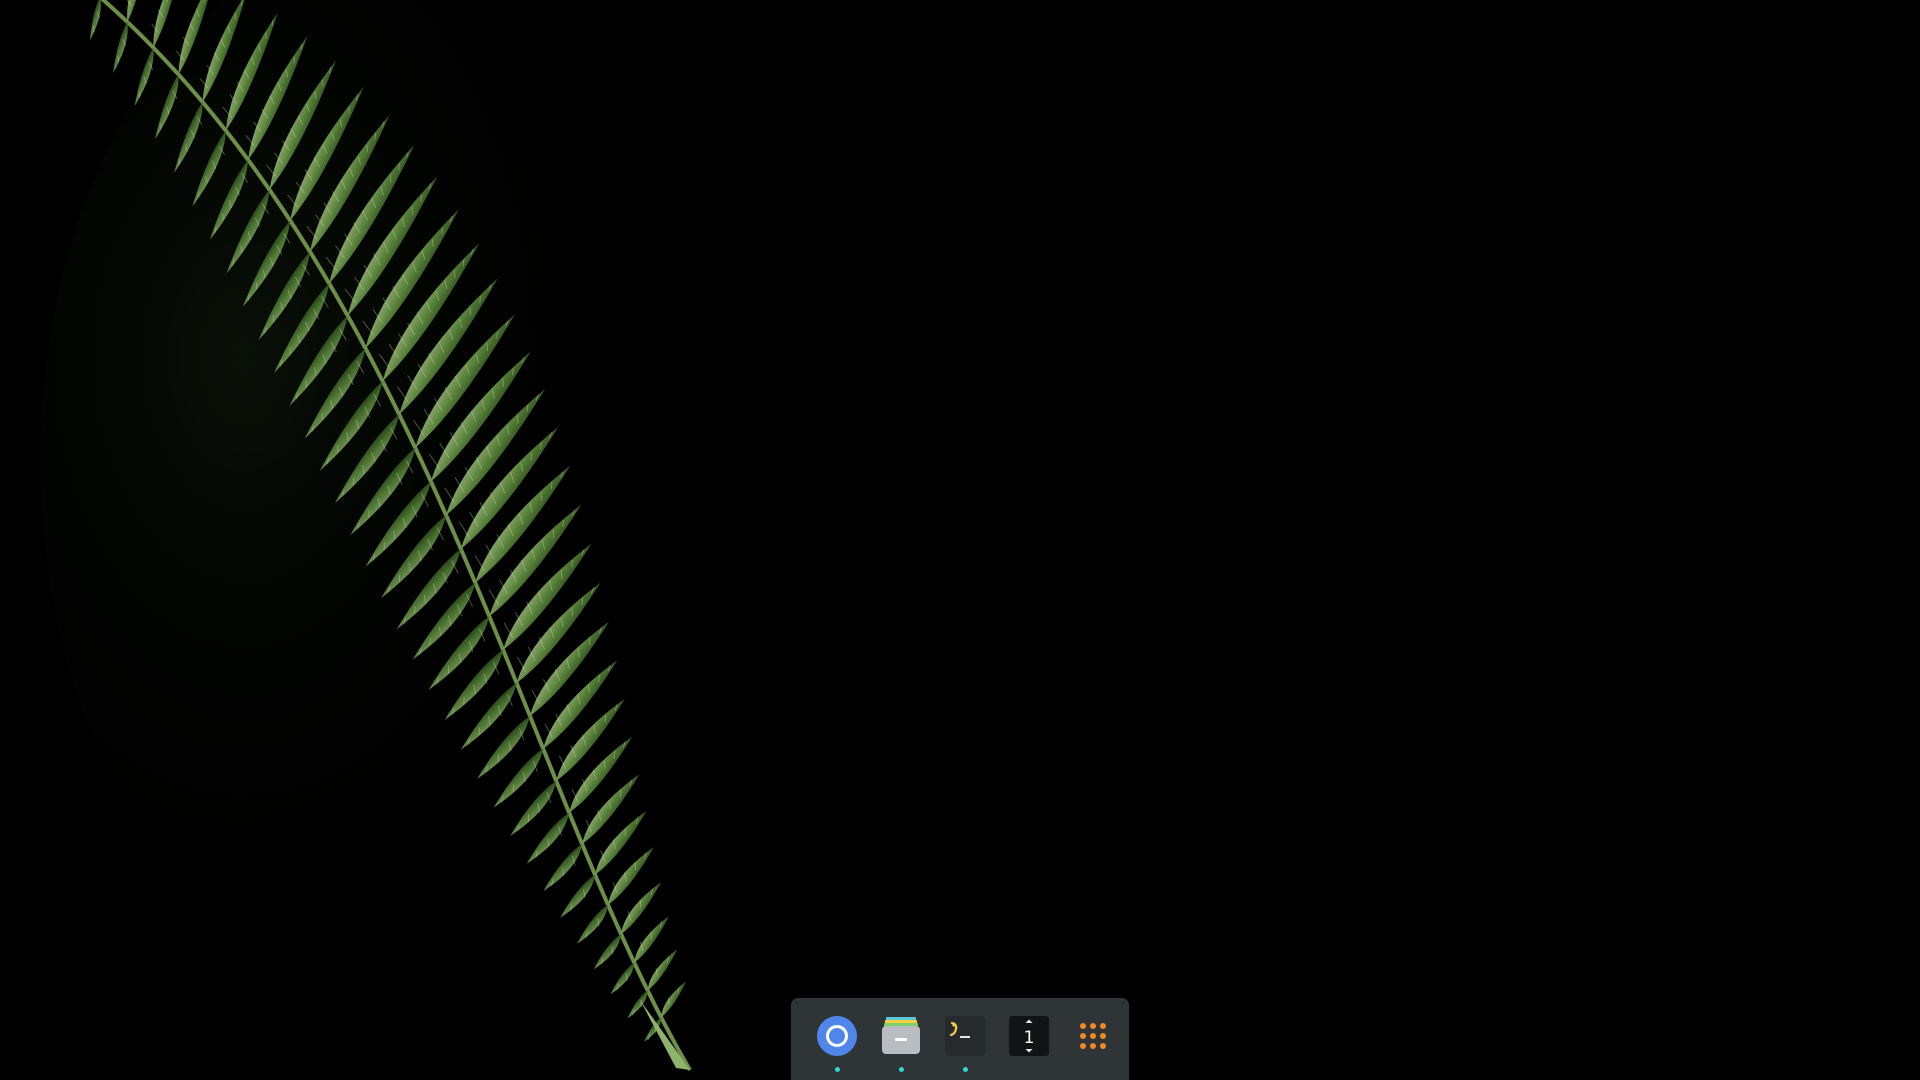 This screenshot has height=1080, width=1920. I want to click on chrome-browser-icon, so click(837, 1036).